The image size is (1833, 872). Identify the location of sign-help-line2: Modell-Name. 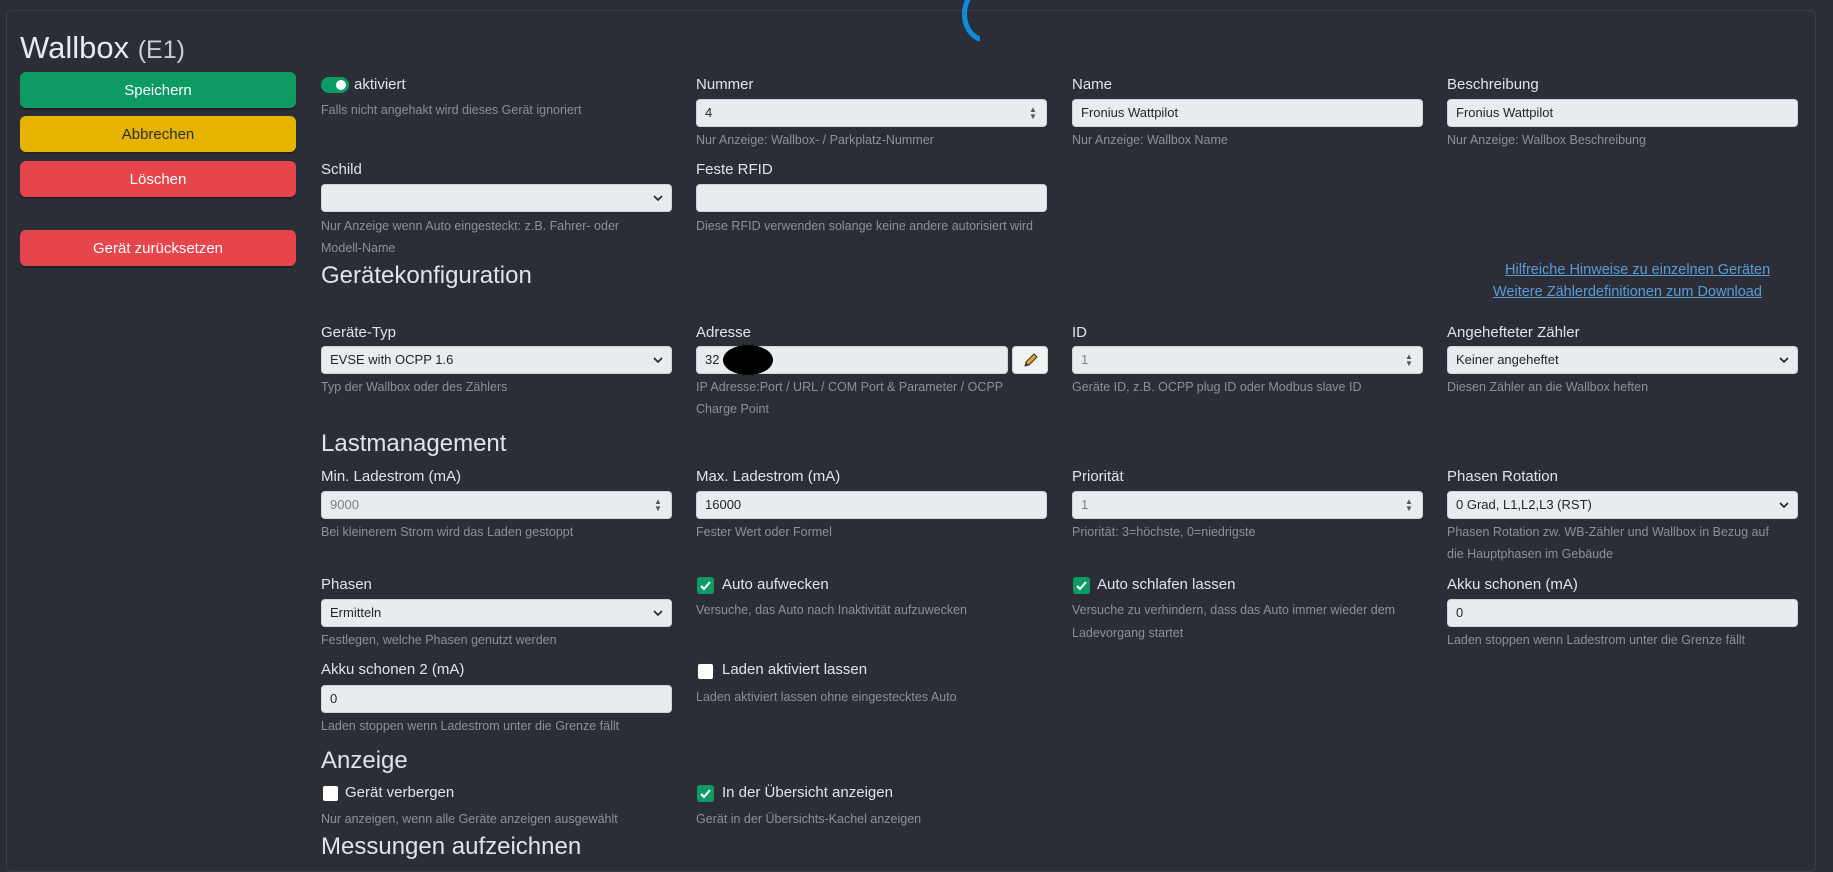
(358, 248).